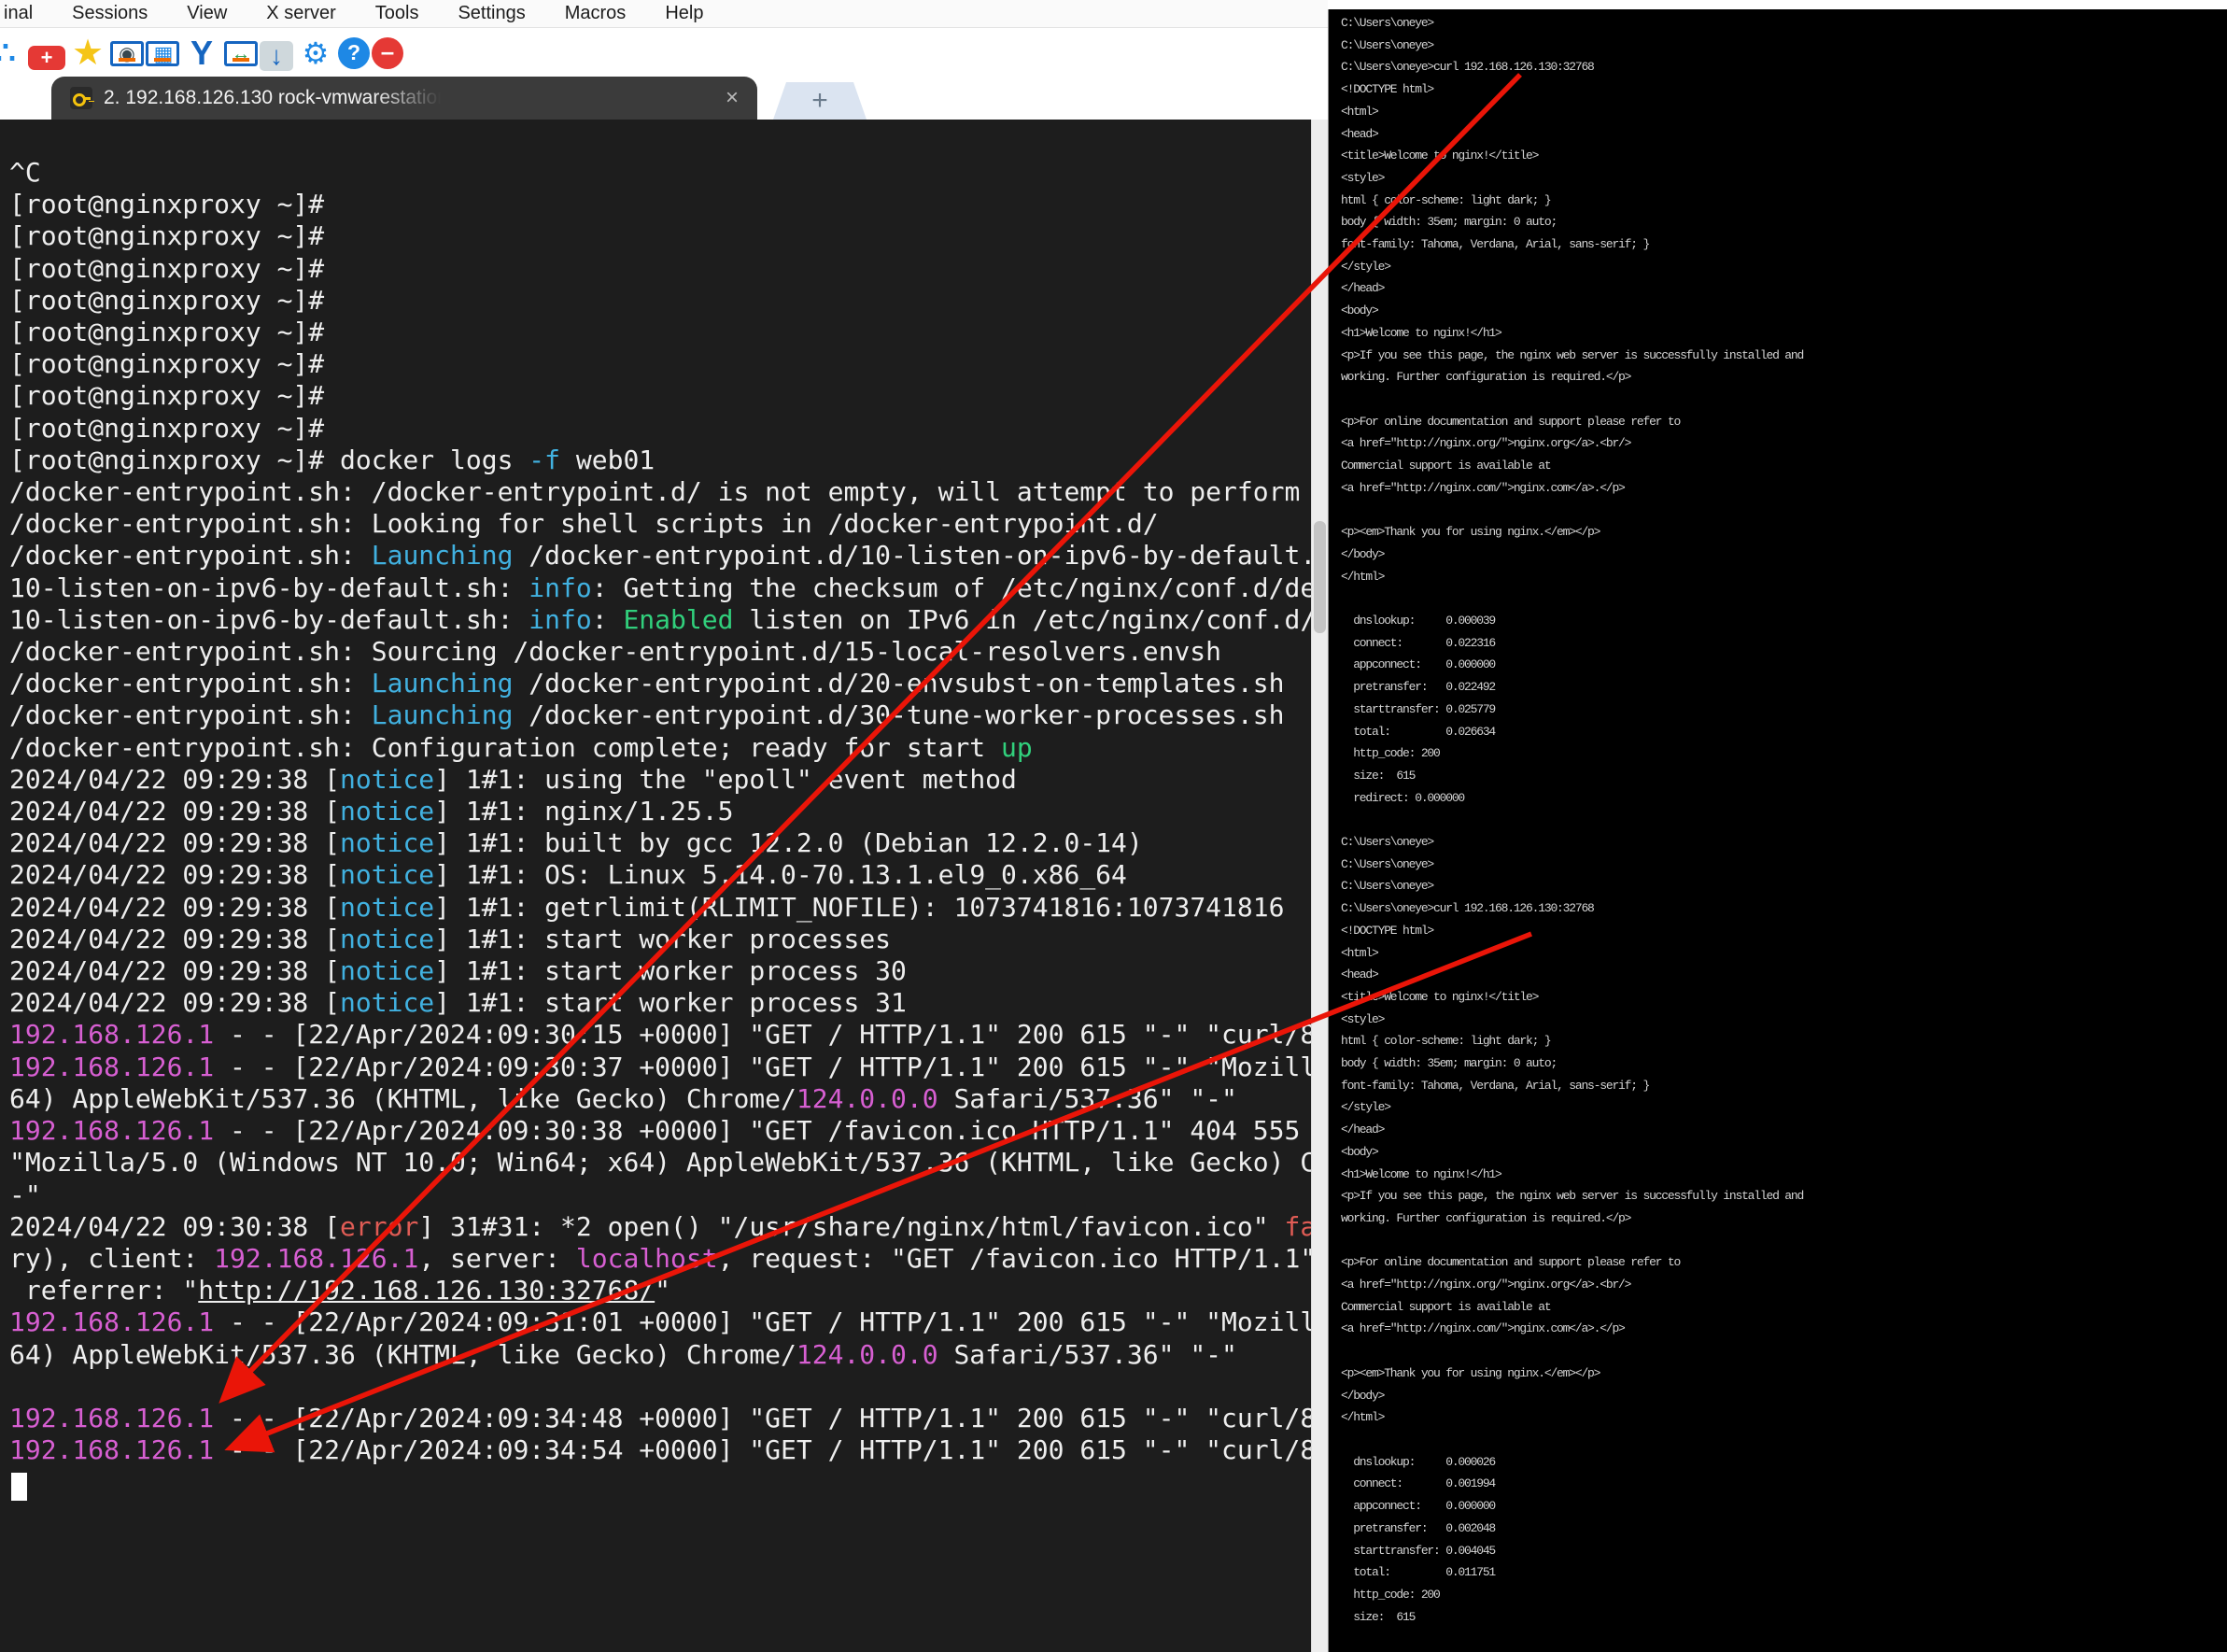 The height and width of the screenshot is (1652, 2227). I want to click on tools-knife-icon: +, so click(47, 57).